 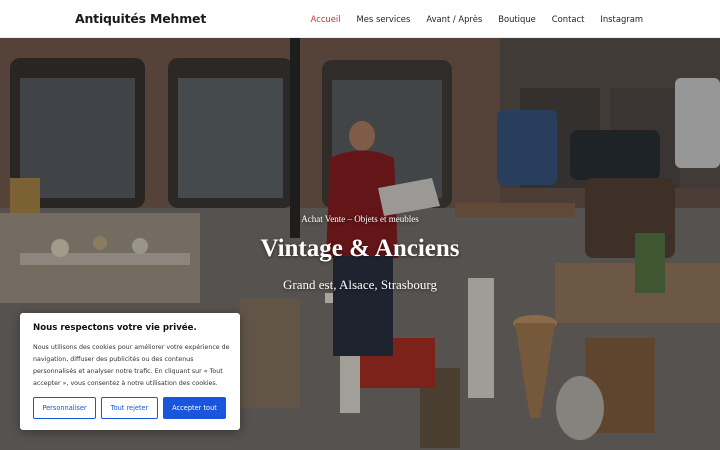 What do you see at coordinates (384, 19) in the screenshot?
I see `nav-item-mes-services: Mes services` at bounding box center [384, 19].